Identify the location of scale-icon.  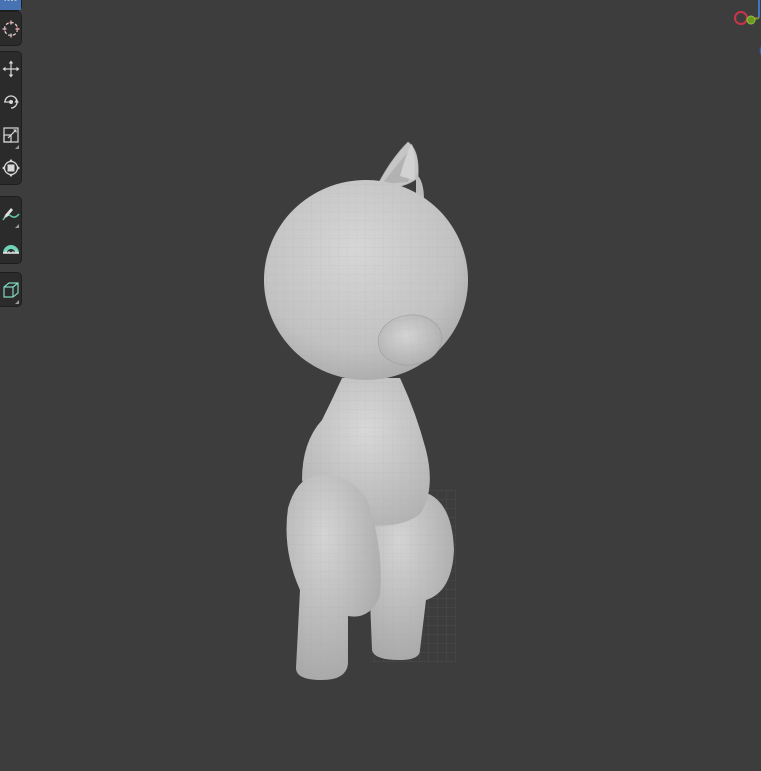
(11, 135).